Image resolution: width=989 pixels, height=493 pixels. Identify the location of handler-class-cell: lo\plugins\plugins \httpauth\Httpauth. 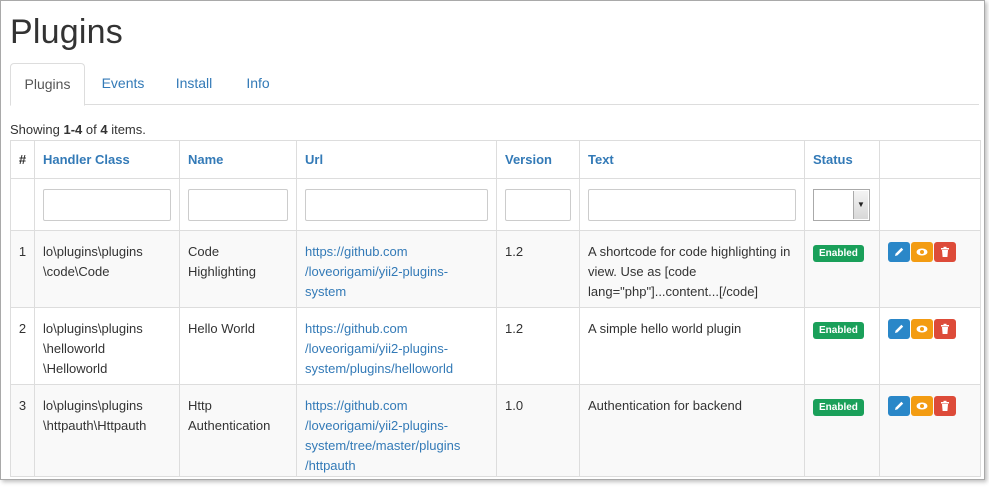
(107, 430).